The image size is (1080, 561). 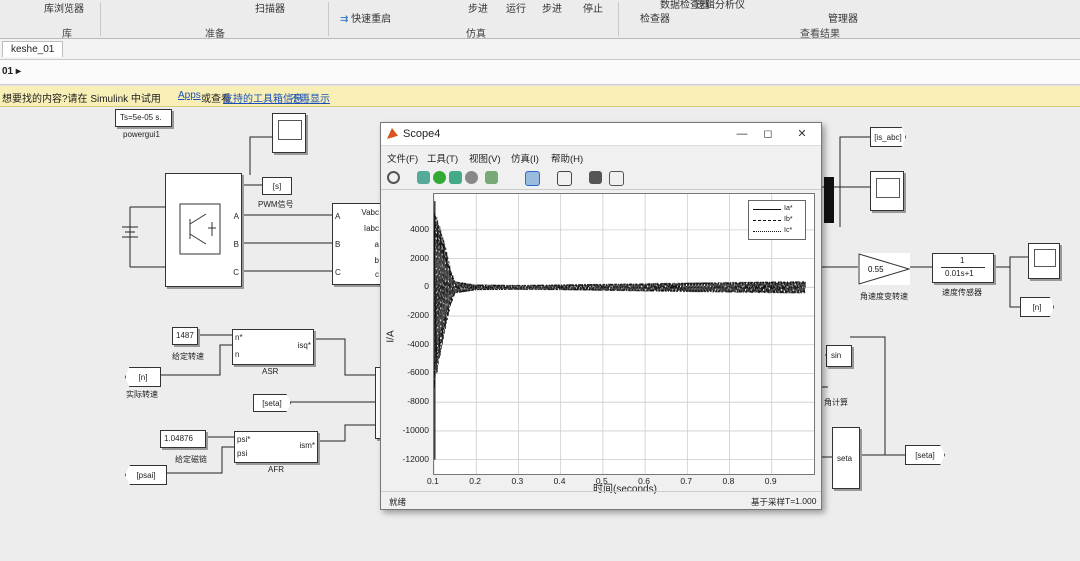 I want to click on tf-numerator: 1, so click(x=962, y=260).